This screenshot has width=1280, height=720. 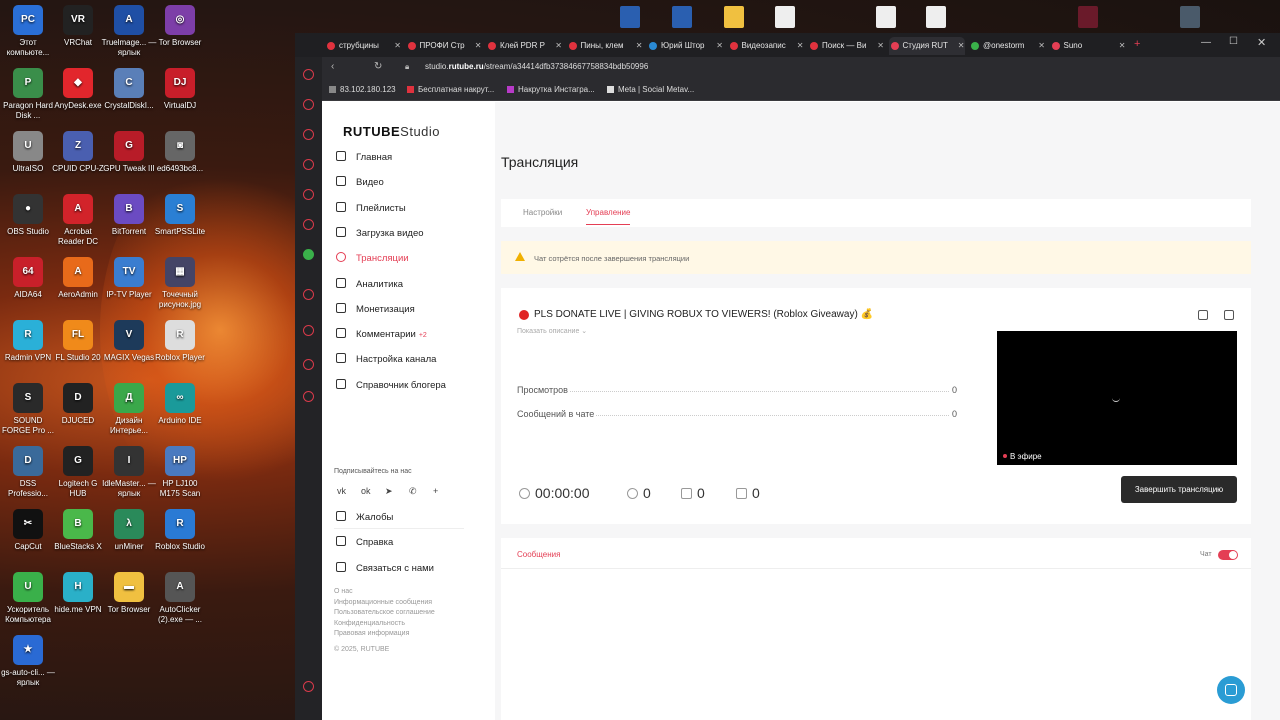 I want to click on sidebar-bottom-item: Связаться с нами, so click(x=385, y=569).